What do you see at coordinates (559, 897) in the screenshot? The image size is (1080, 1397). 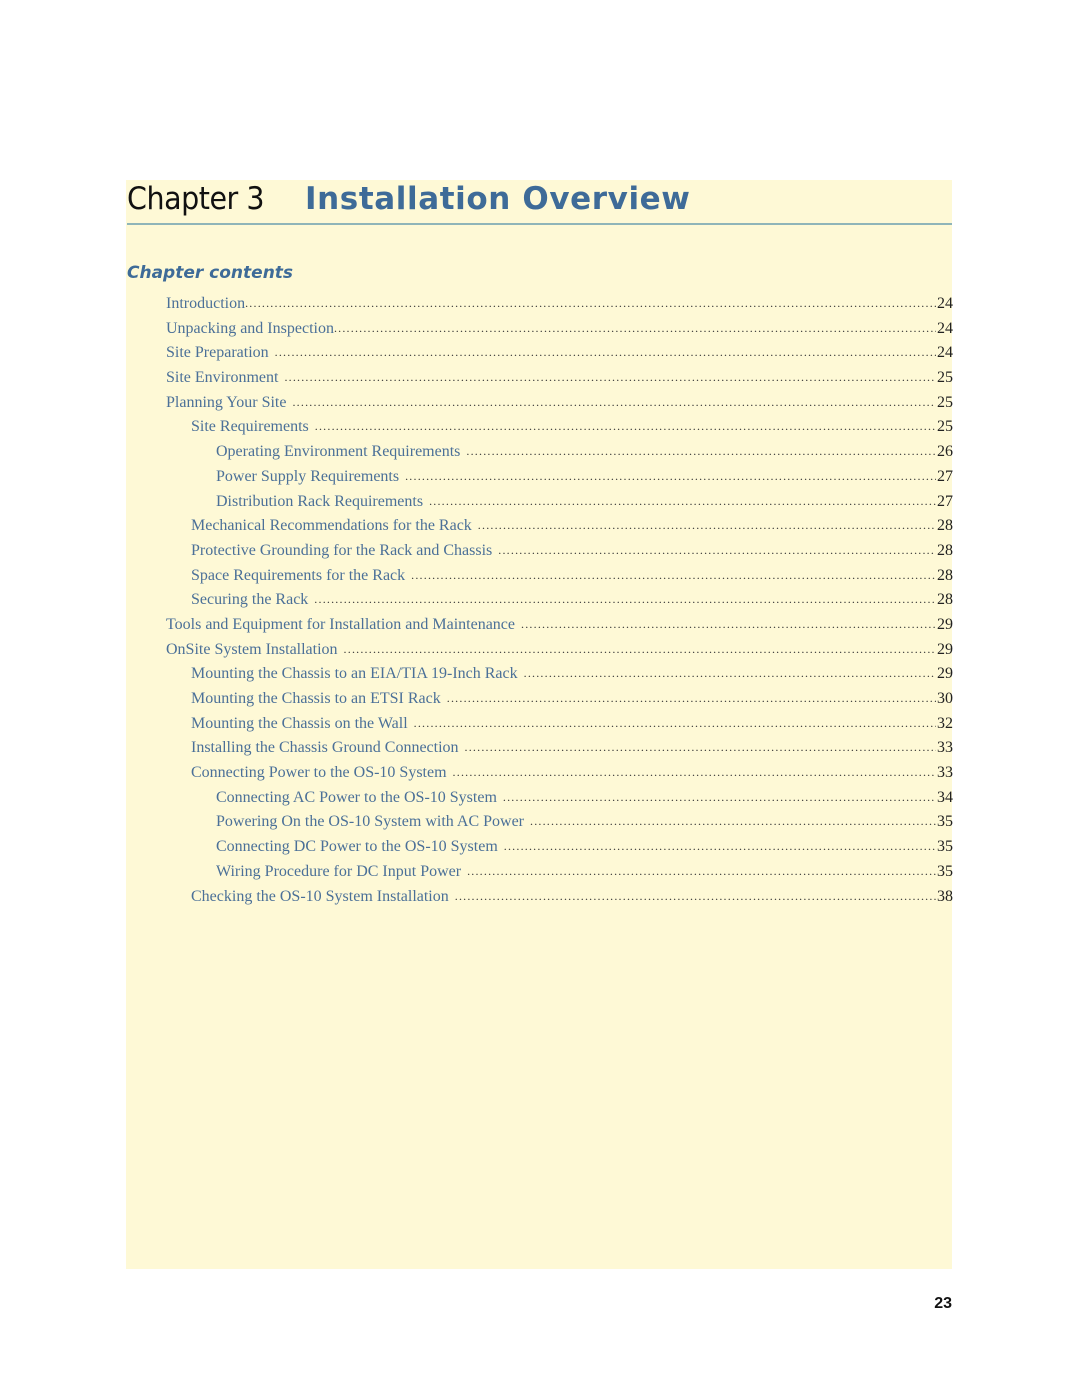 I see `toc-entry: Checking the OS-10 System Installation 38` at bounding box center [559, 897].